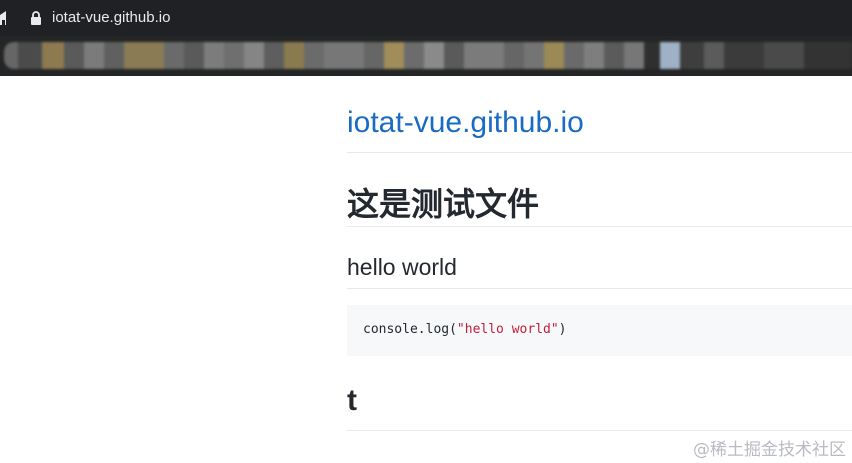  Describe the element at coordinates (599, 330) in the screenshot. I see `code-block: console.log("hello world")` at that location.